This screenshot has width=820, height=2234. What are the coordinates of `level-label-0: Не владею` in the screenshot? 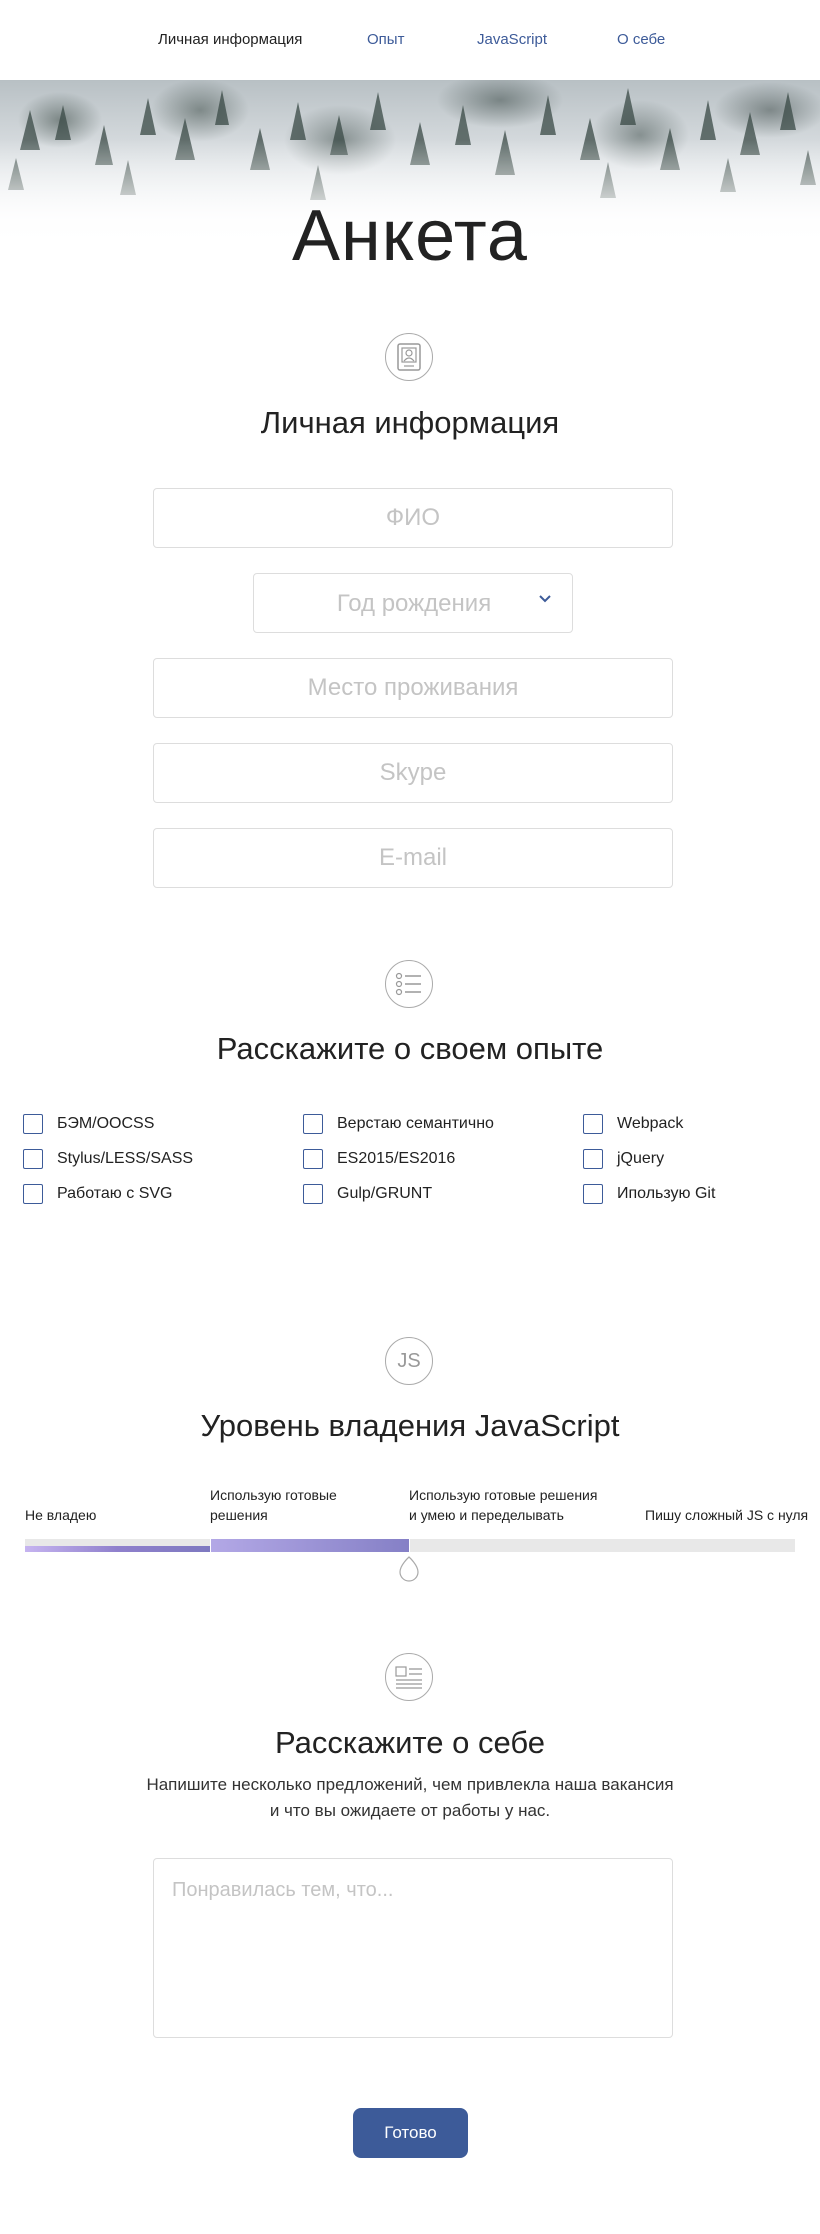 It's located at (60, 1515).